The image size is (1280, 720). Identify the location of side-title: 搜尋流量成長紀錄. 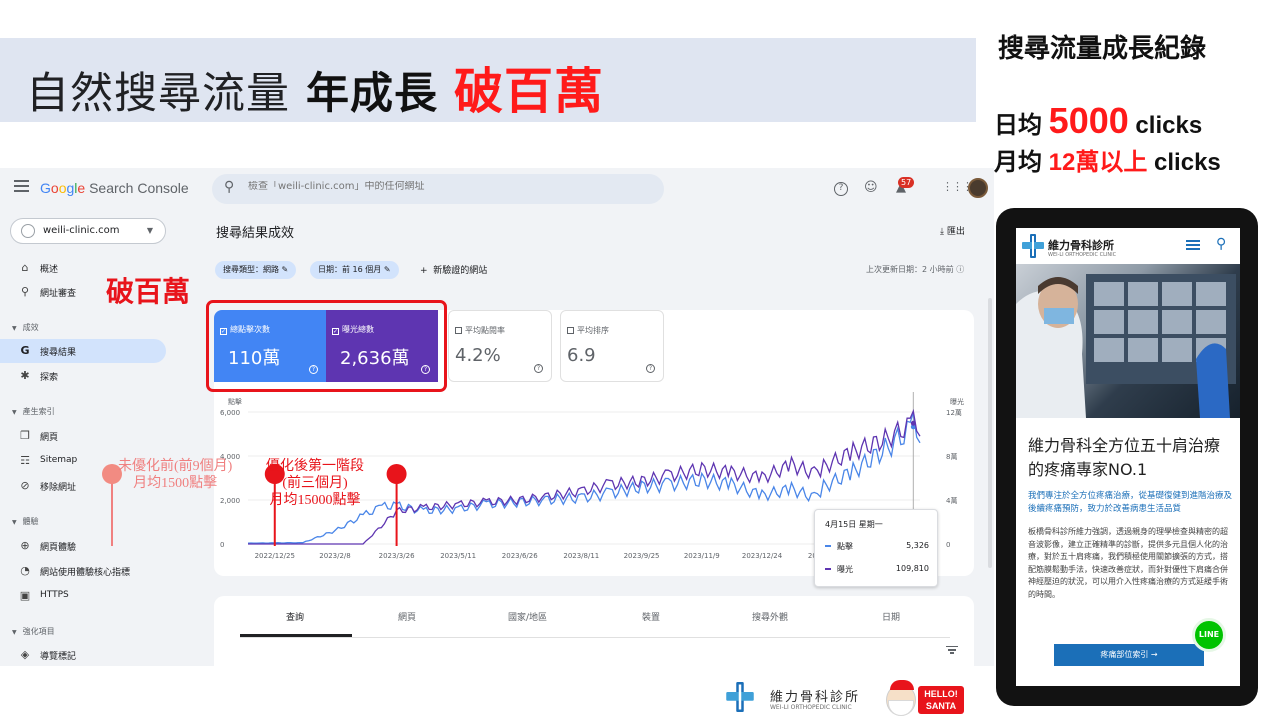
(1102, 49).